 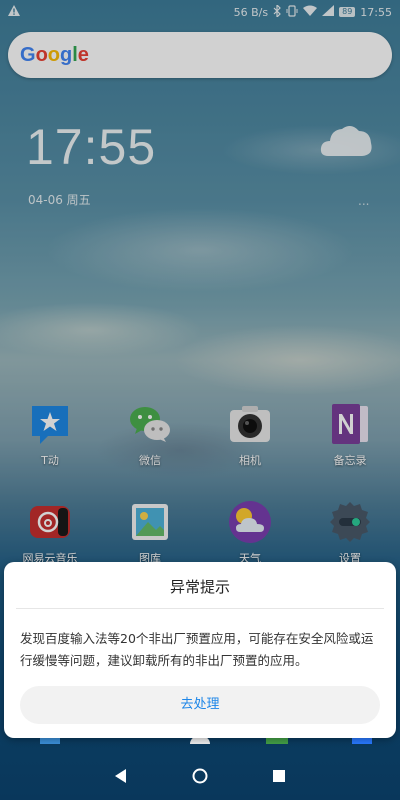 I want to click on navigation-bar, so click(x=200, y=776).